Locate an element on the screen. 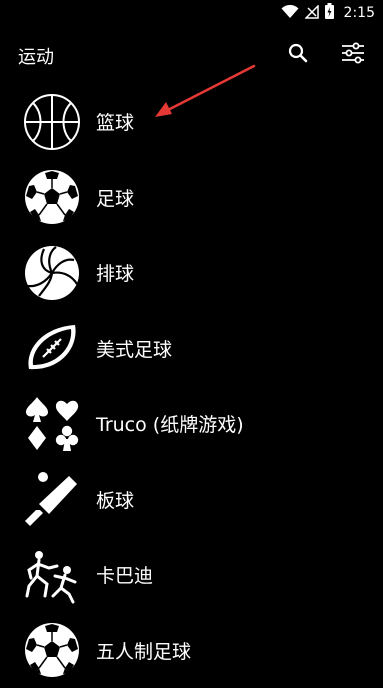  basketball-icon is located at coordinates (52, 122).